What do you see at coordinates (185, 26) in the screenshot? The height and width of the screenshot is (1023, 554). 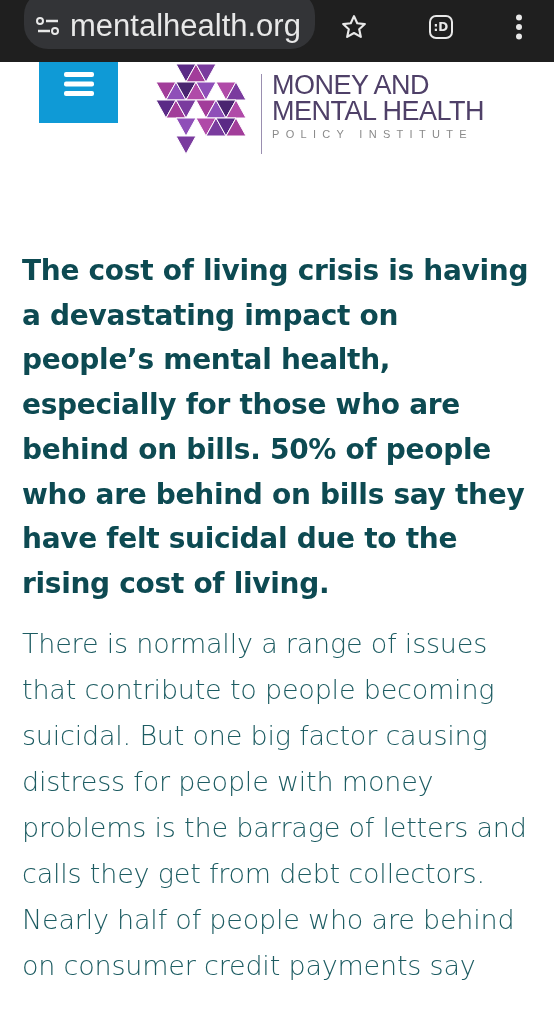 I see `url-text: mentalhealth.org` at bounding box center [185, 26].